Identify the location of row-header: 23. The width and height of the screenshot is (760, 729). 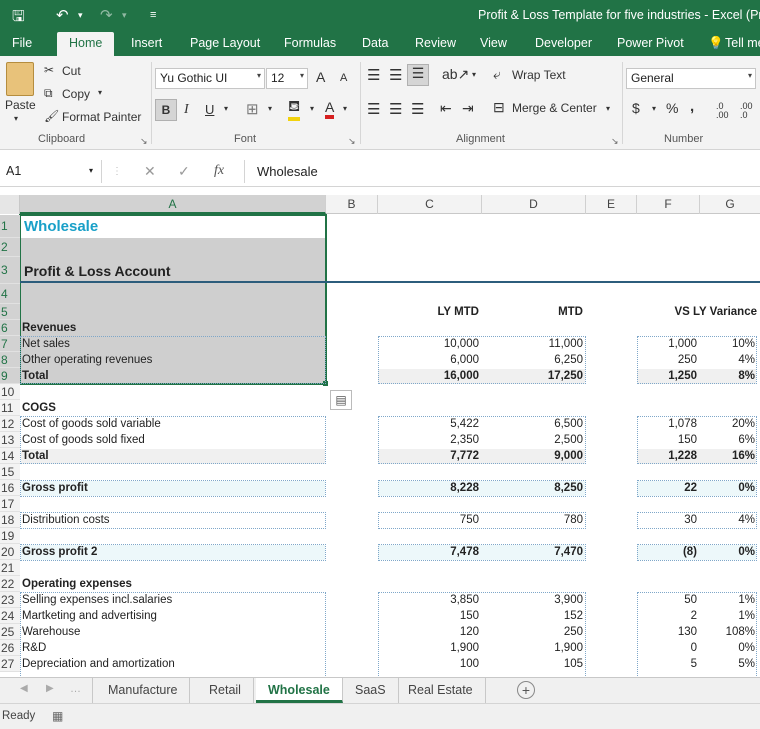
(10, 600).